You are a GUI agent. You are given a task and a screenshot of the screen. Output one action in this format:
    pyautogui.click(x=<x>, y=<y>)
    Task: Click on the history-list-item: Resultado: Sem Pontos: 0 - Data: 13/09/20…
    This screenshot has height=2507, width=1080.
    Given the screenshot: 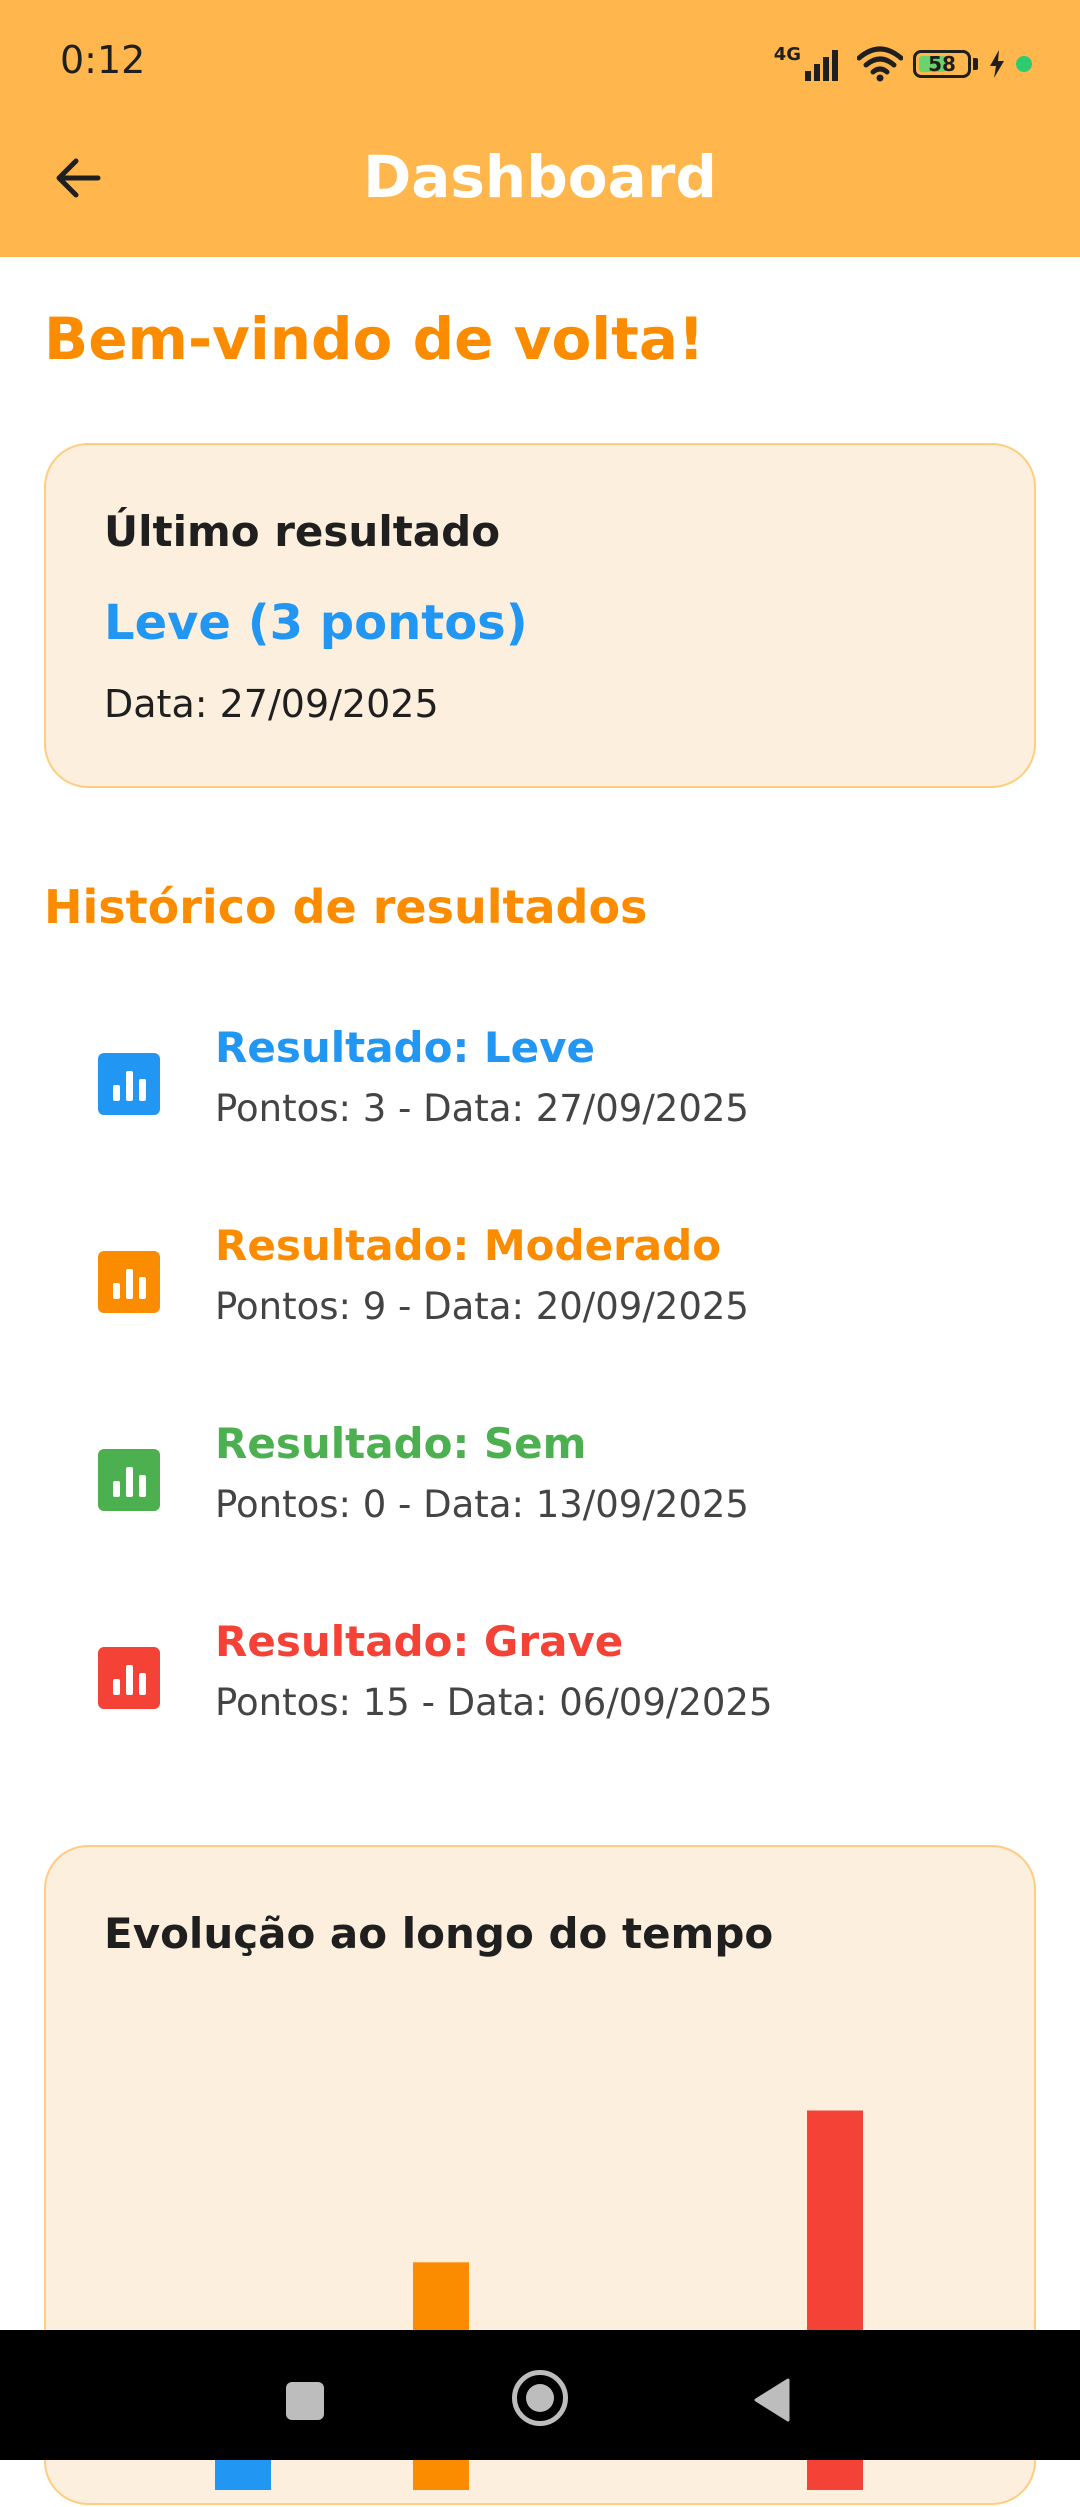 What is the action you would take?
    pyautogui.click(x=540, y=1501)
    